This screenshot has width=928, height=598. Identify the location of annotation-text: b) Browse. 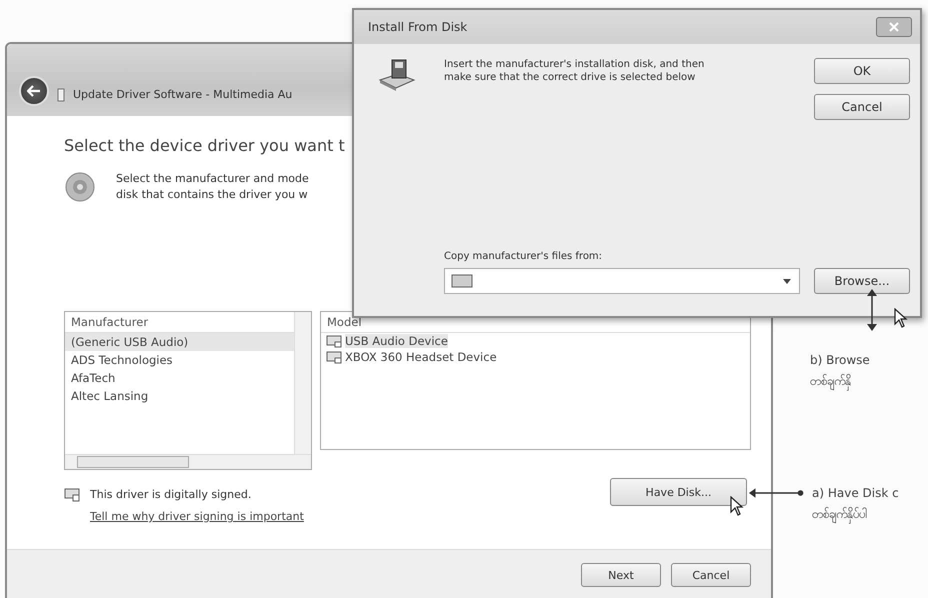
(840, 360).